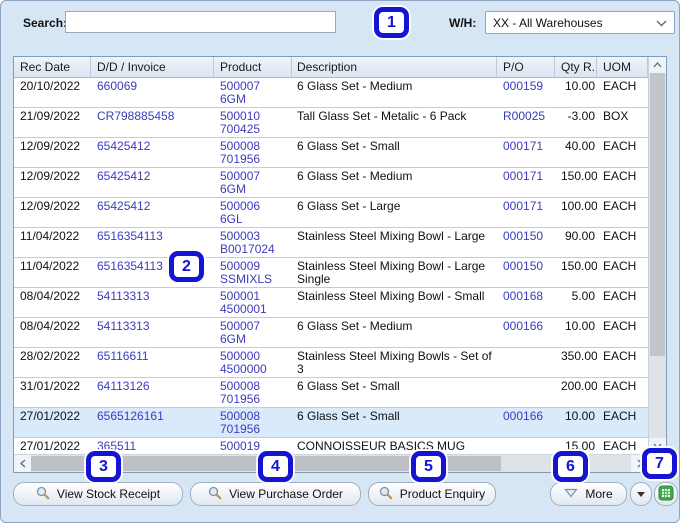 Image resolution: width=680 pixels, height=523 pixels. I want to click on qty-cell: 100.00, so click(579, 206).